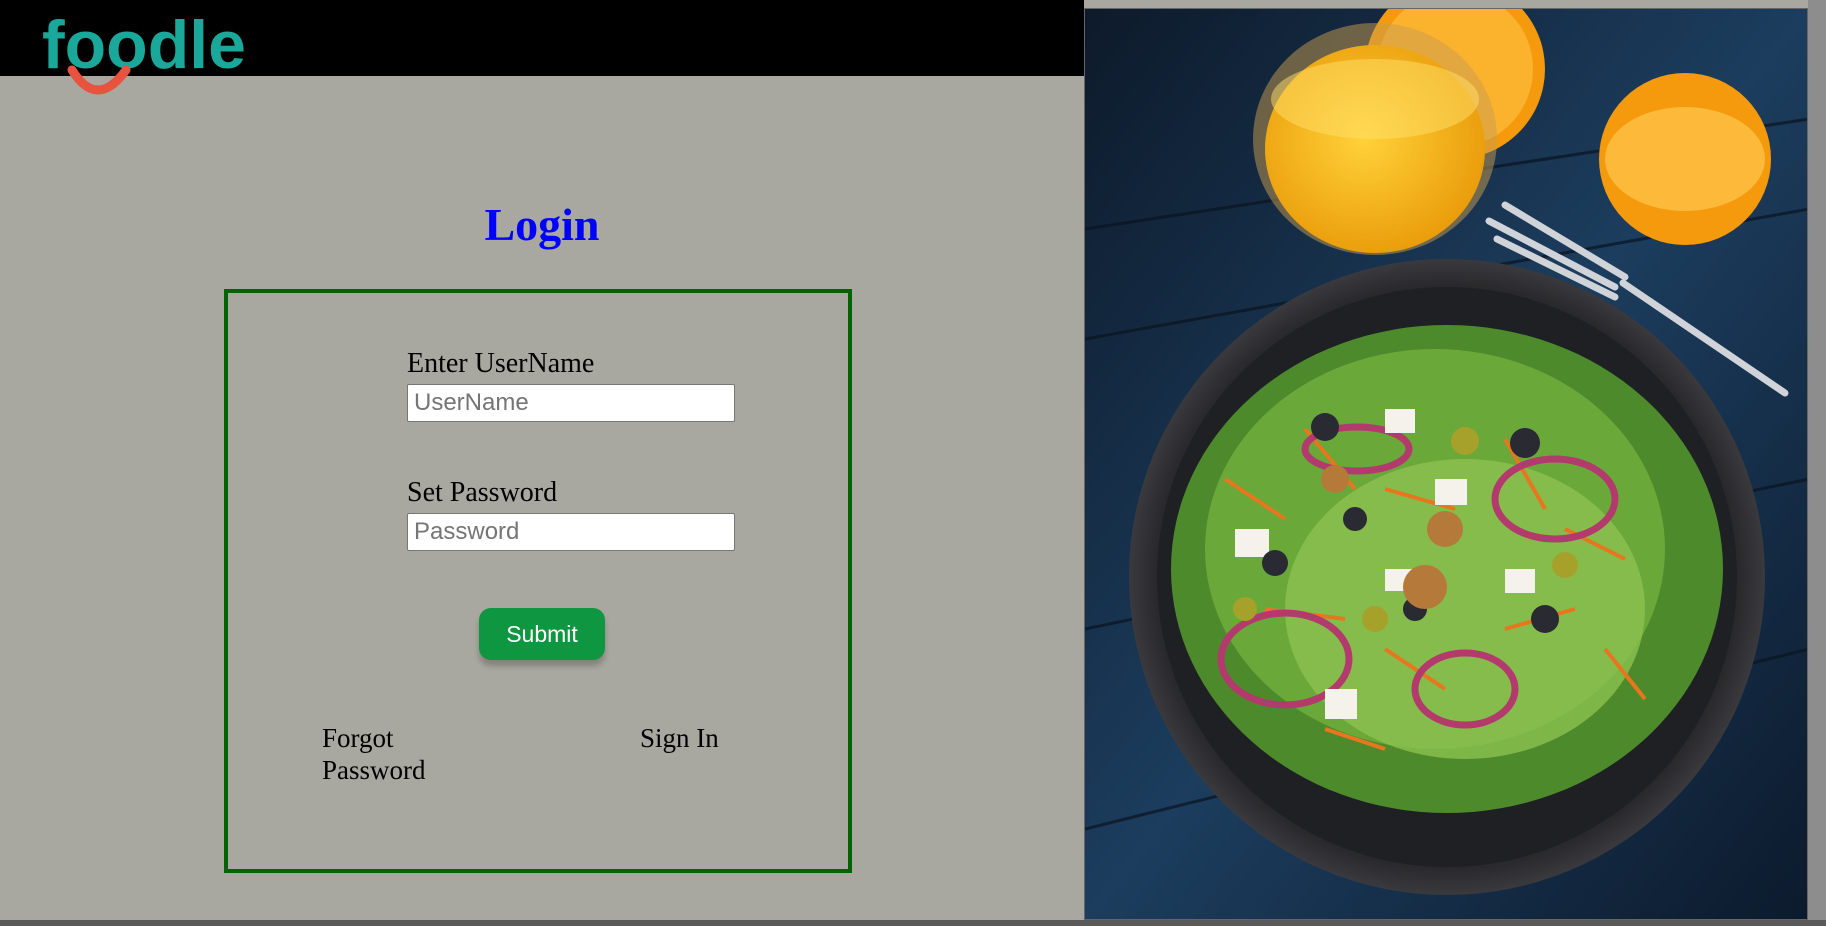  What do you see at coordinates (374, 770) in the screenshot?
I see `forgot-password-line2: Password` at bounding box center [374, 770].